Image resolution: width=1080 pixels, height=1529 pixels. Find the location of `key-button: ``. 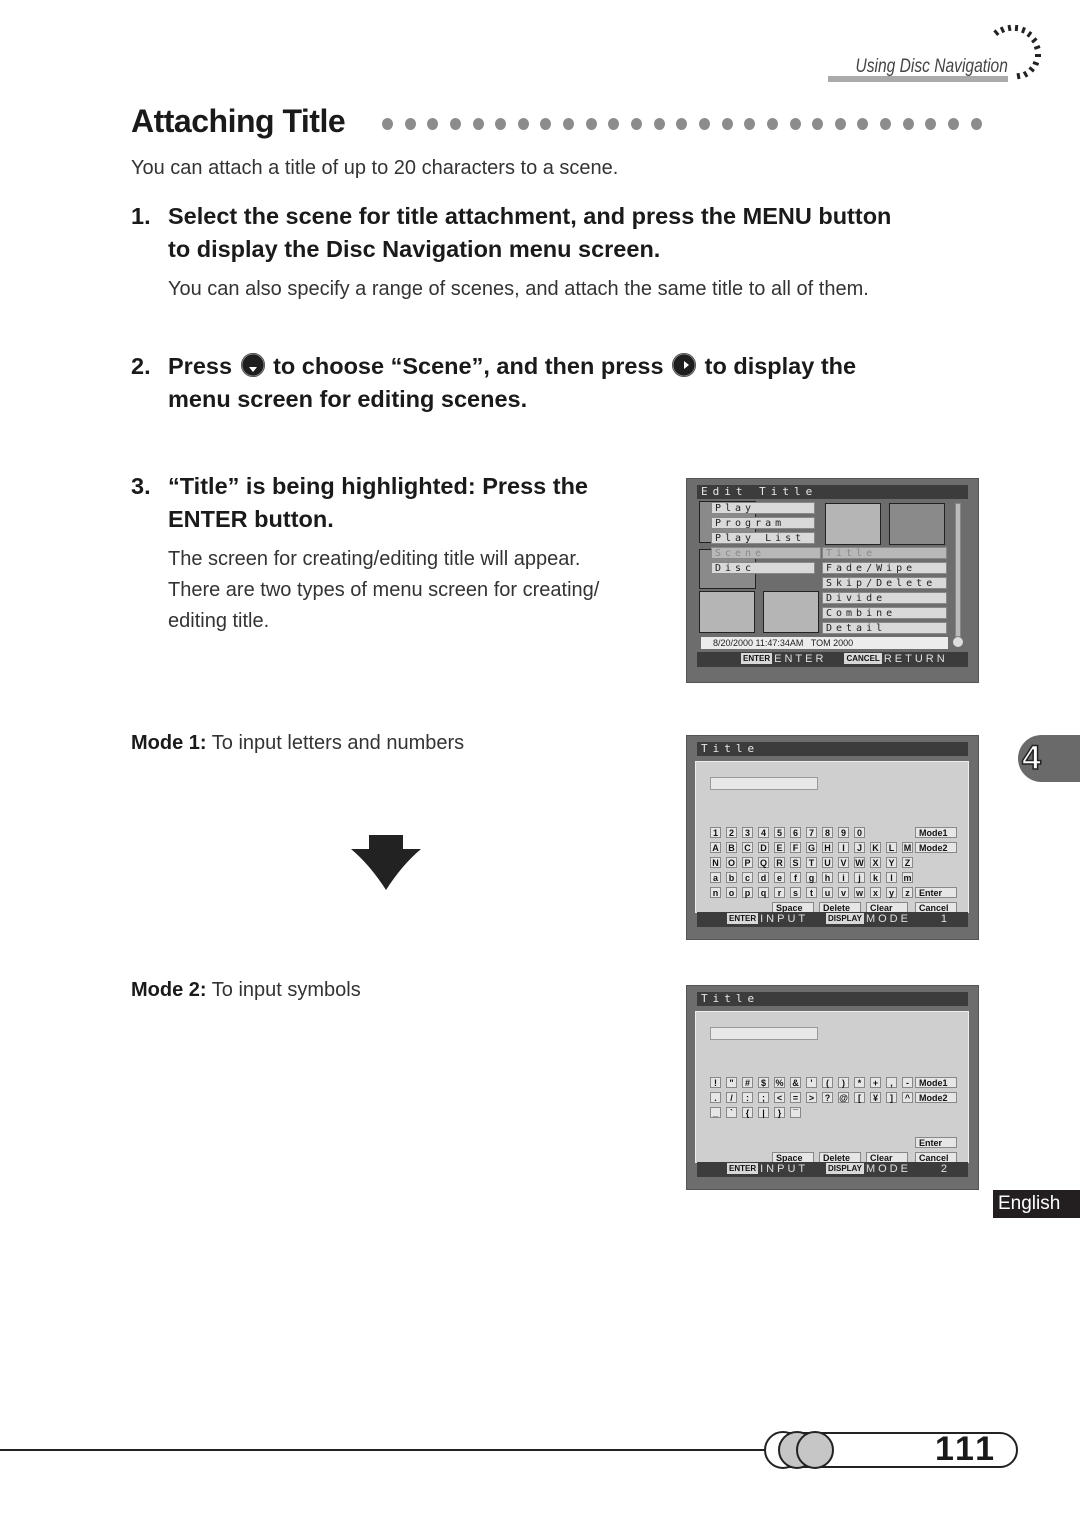

key-button: ` is located at coordinates (731, 1112).